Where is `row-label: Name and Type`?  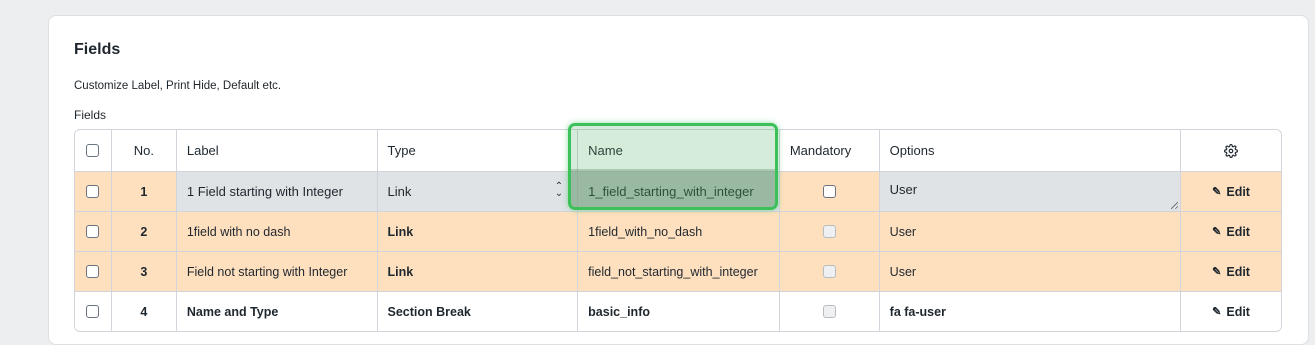 row-label: Name and Type is located at coordinates (276, 311).